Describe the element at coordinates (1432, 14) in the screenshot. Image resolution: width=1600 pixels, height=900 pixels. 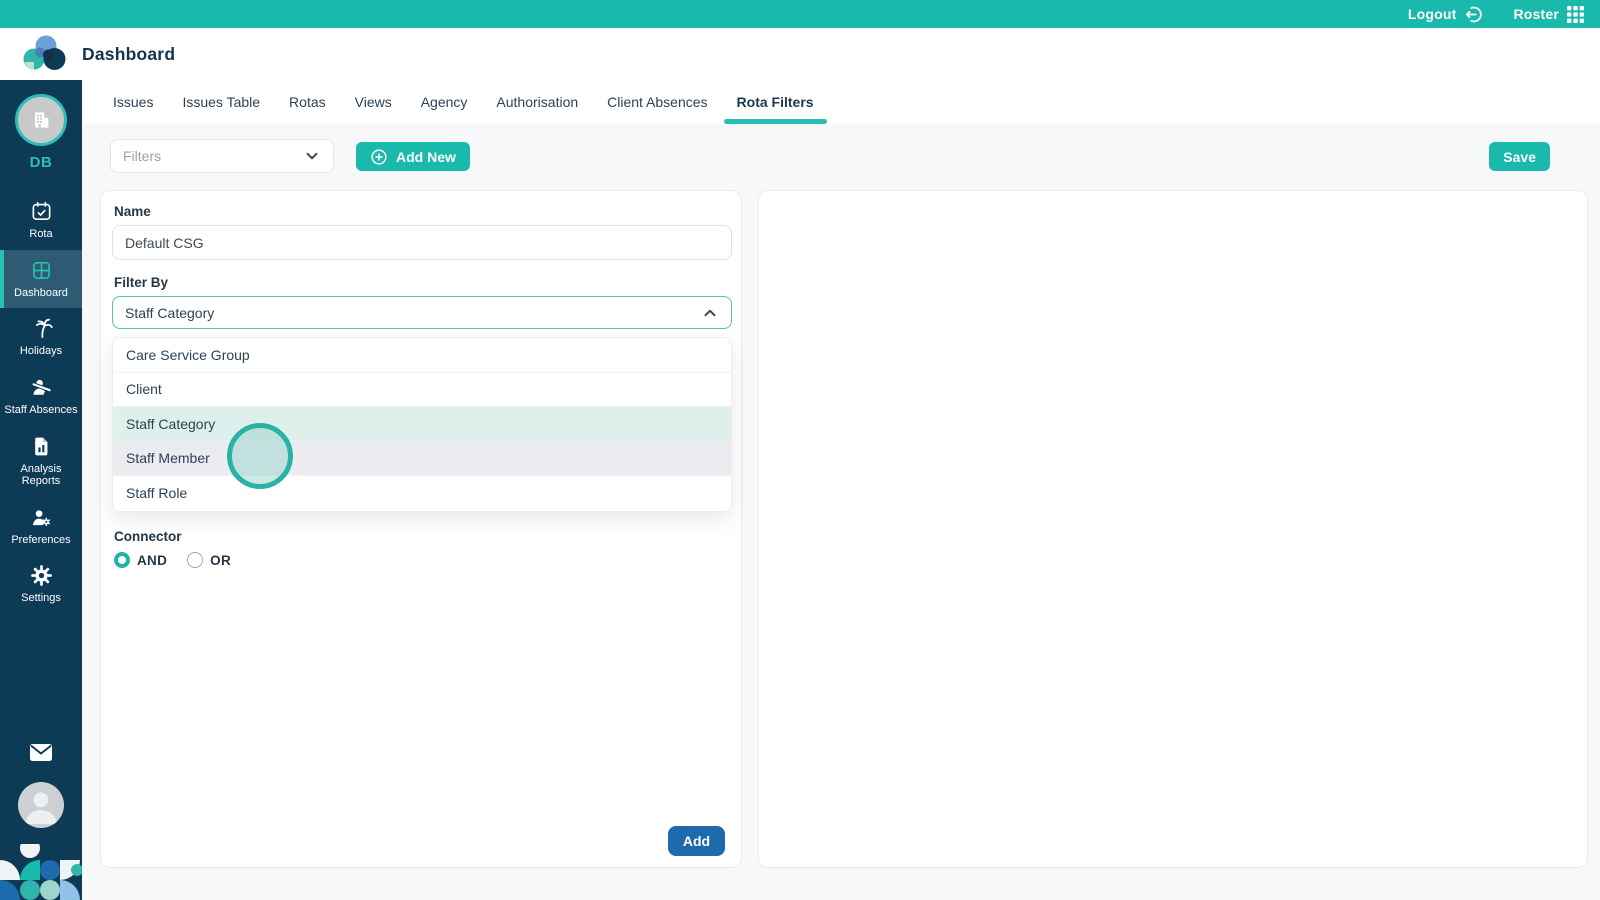
I see `logout-label: Logout` at that location.